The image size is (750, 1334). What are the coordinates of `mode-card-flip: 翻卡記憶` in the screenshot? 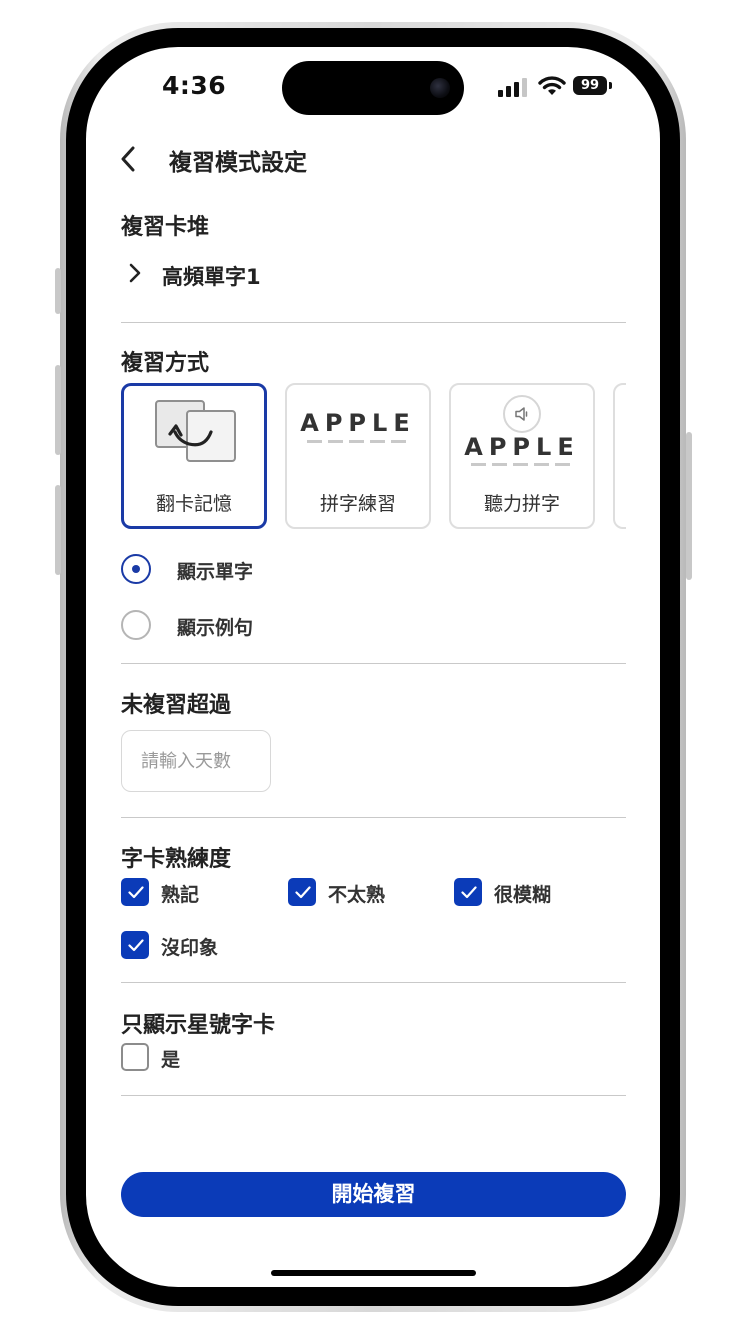 It's located at (194, 456).